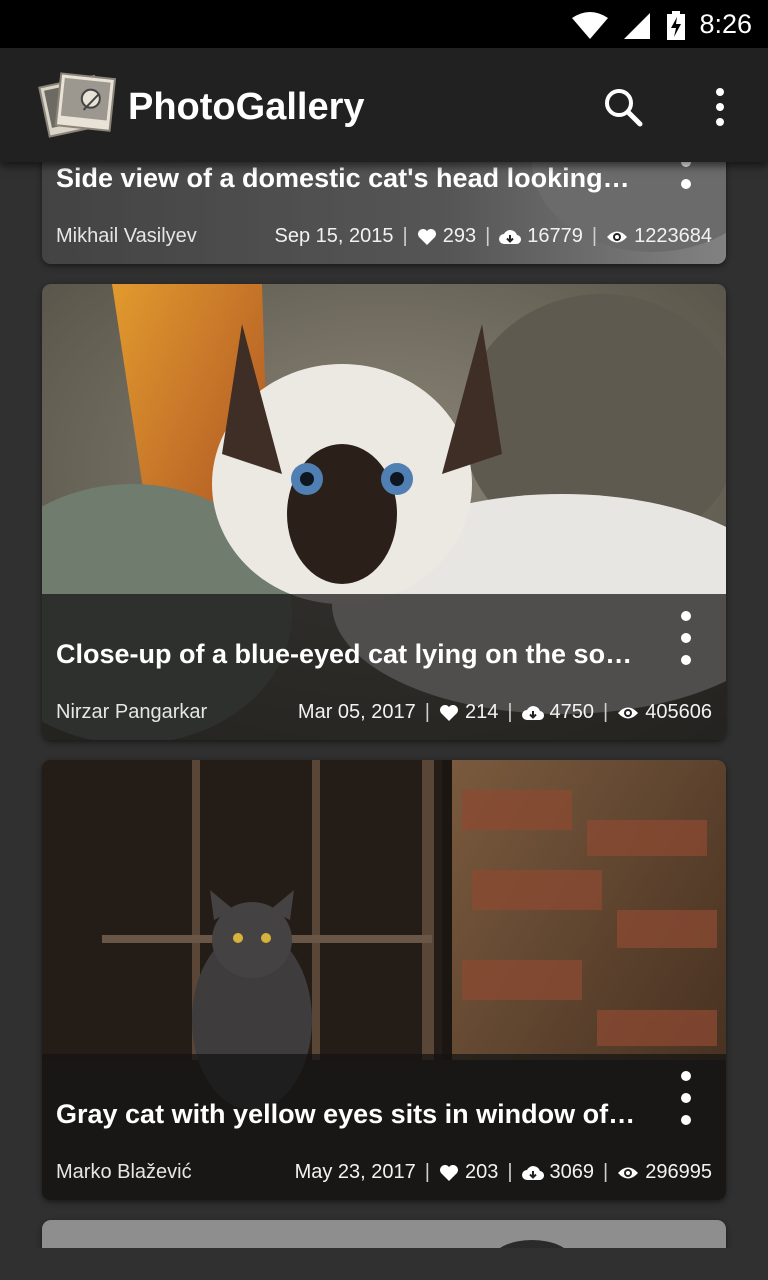 This screenshot has width=768, height=1280. Describe the element at coordinates (246, 107) in the screenshot. I see `app-title: PhotoGallery` at that location.